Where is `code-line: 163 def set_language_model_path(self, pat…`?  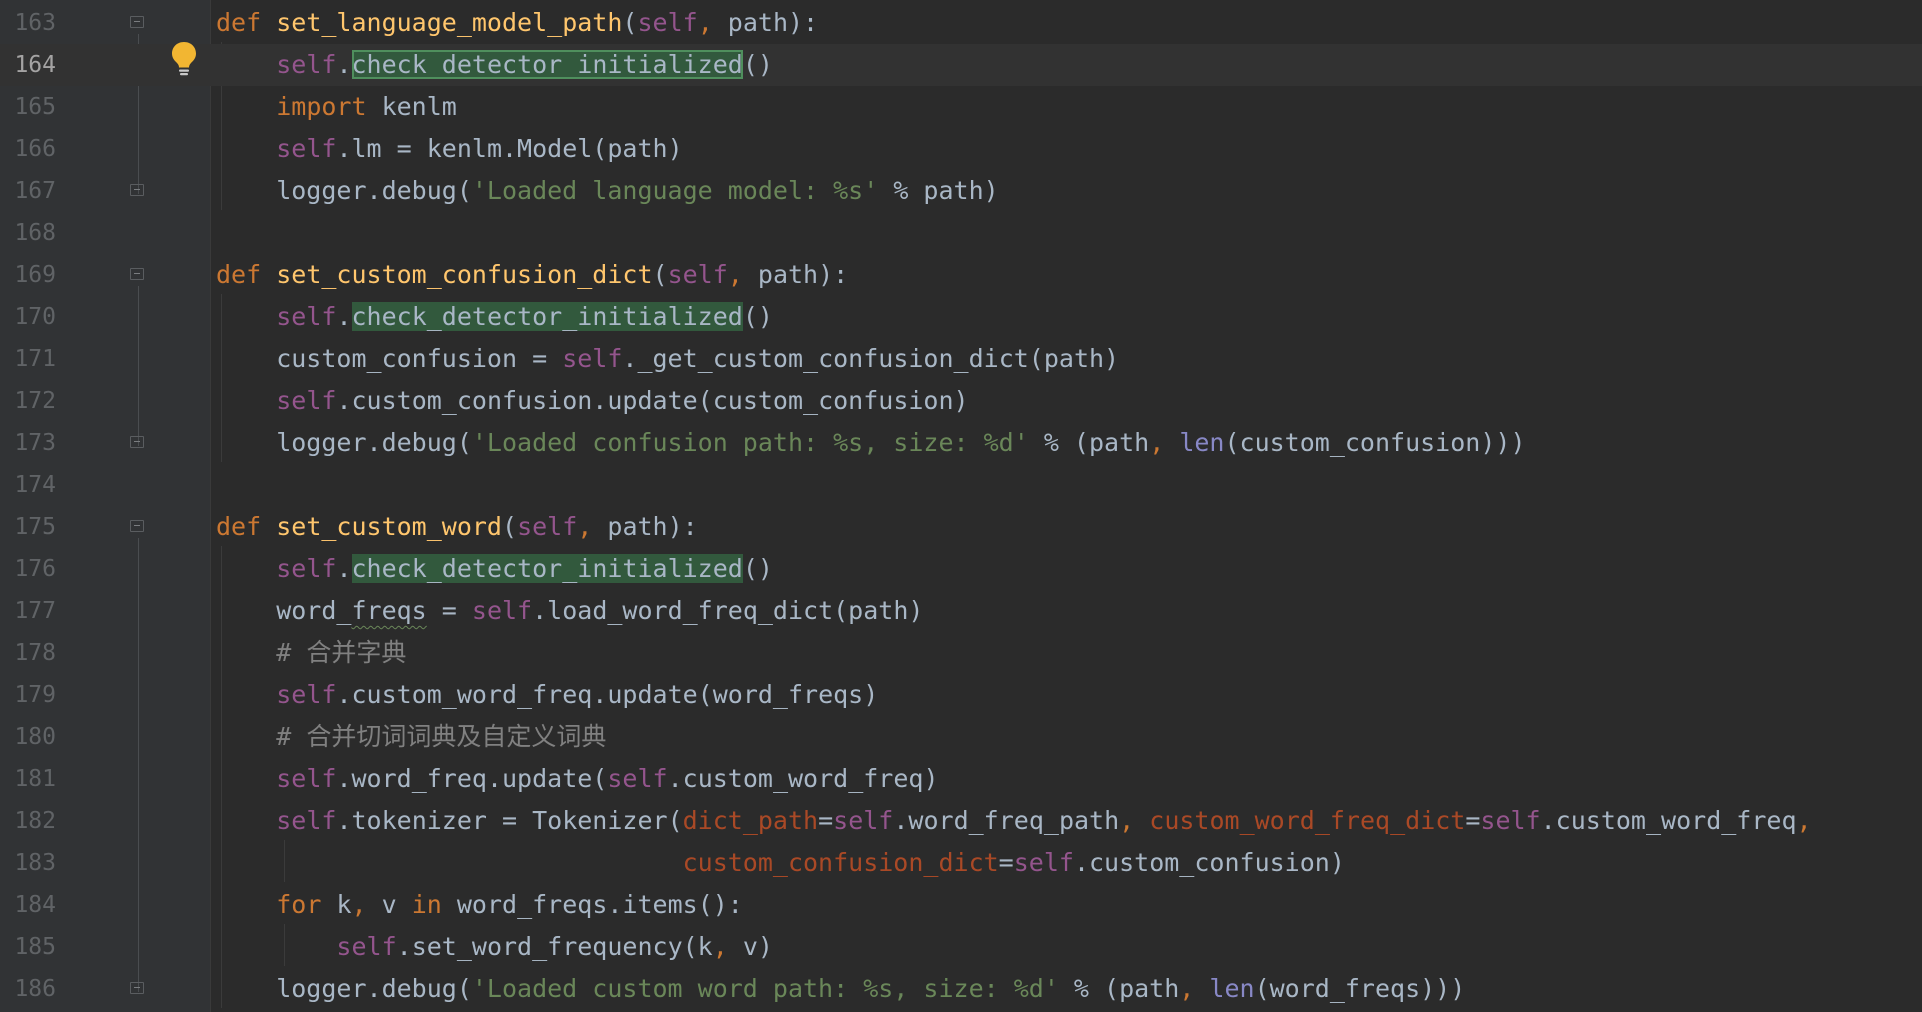
code-line: 163 def set_language_model_path(self, pat… is located at coordinates (961, 23).